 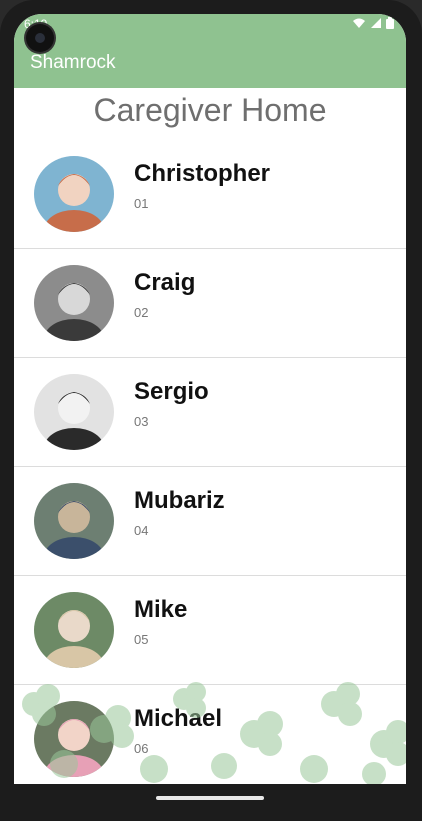 I want to click on navigation-bar, so click(x=211, y=802).